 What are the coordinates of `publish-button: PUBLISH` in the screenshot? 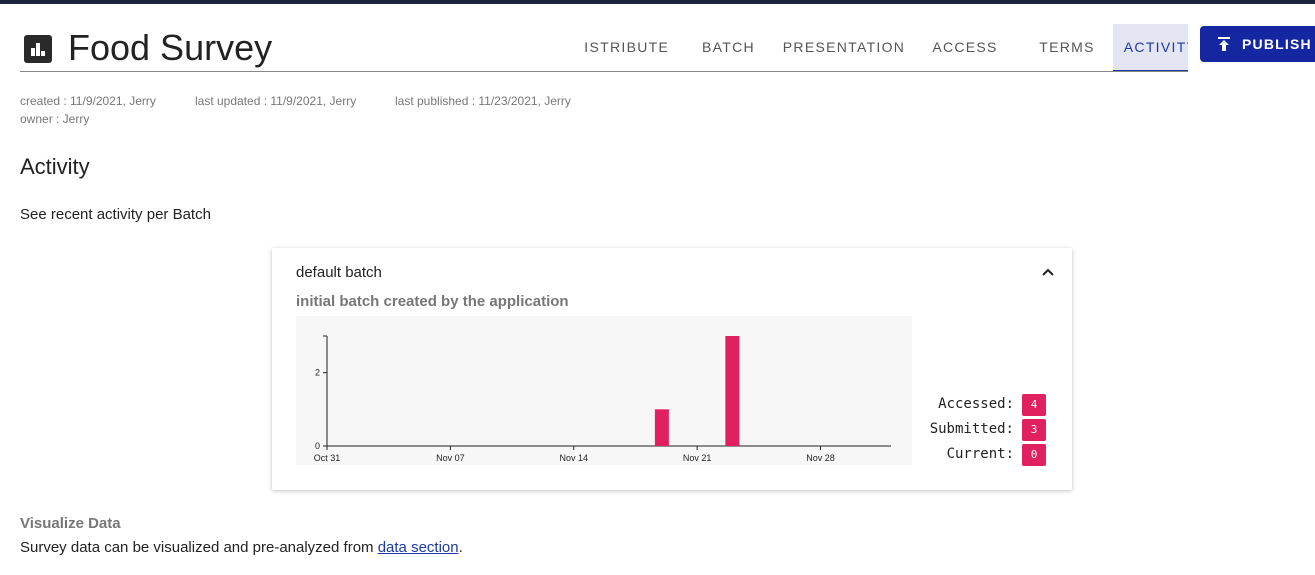 It's located at (1257, 44).